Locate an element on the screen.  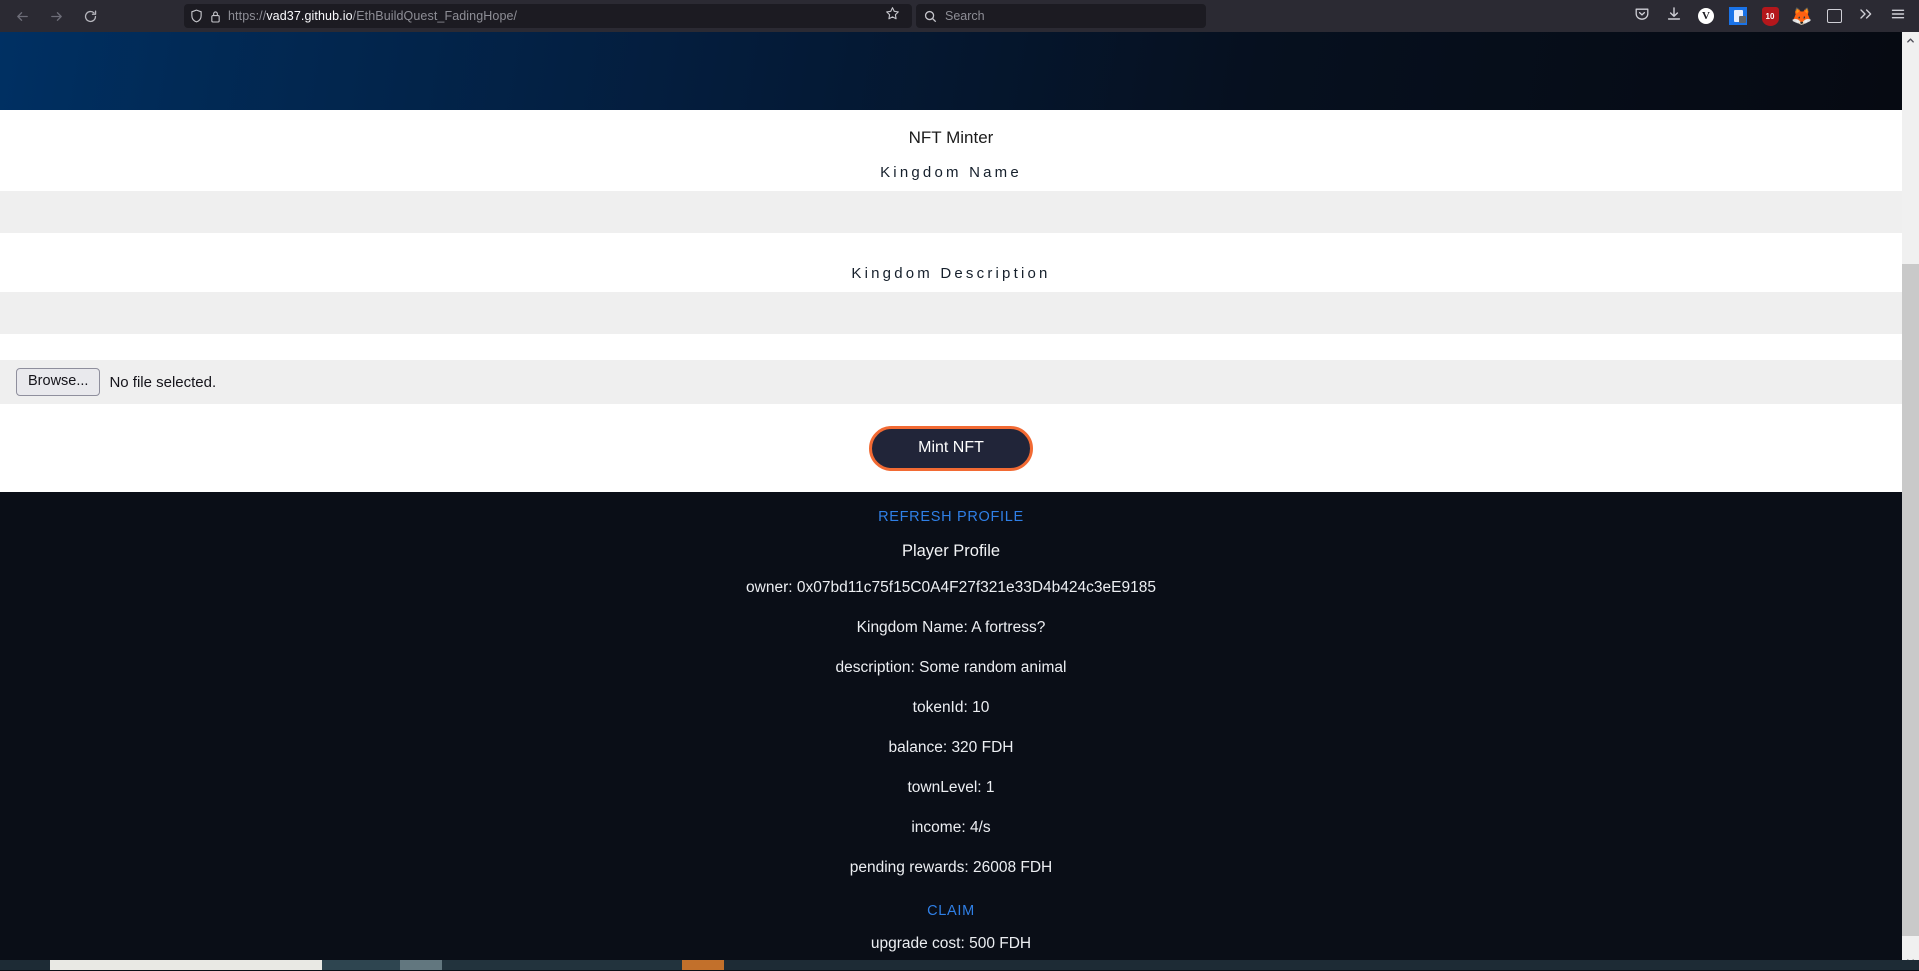
scroll-up-arrow-icon is located at coordinates (1910, 41).